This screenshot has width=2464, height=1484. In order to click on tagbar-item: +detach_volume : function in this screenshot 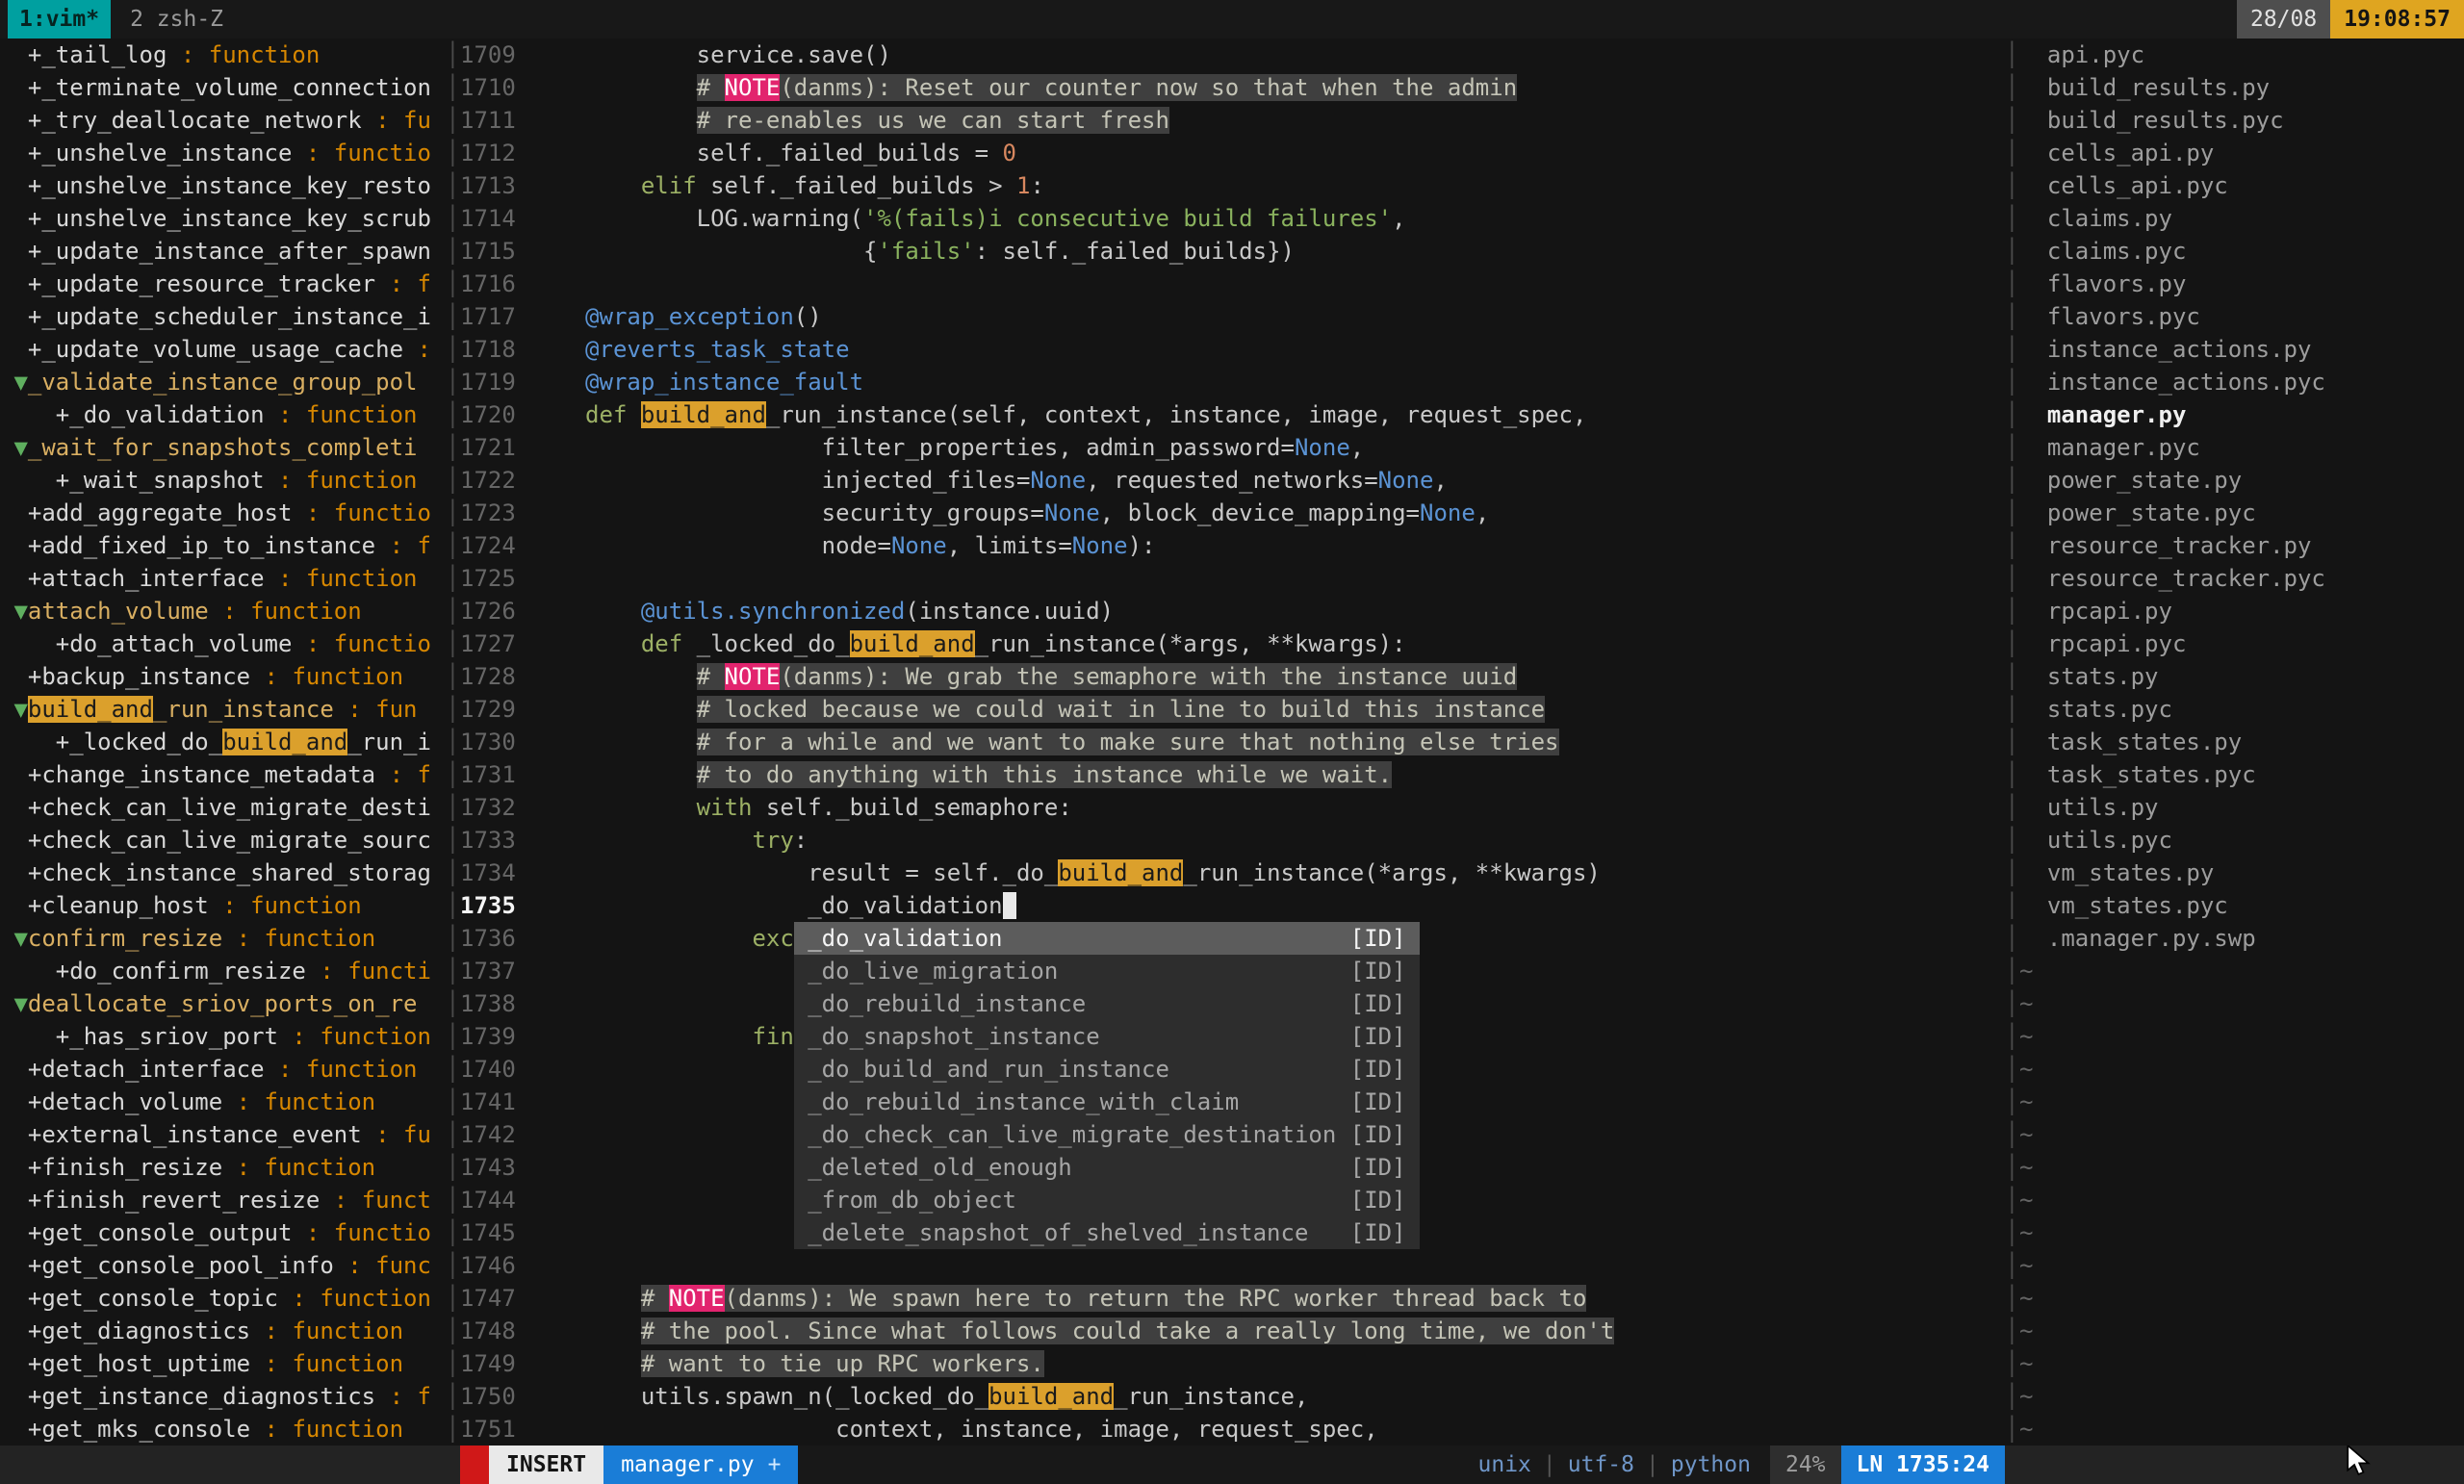, I will do `click(223, 1102)`.